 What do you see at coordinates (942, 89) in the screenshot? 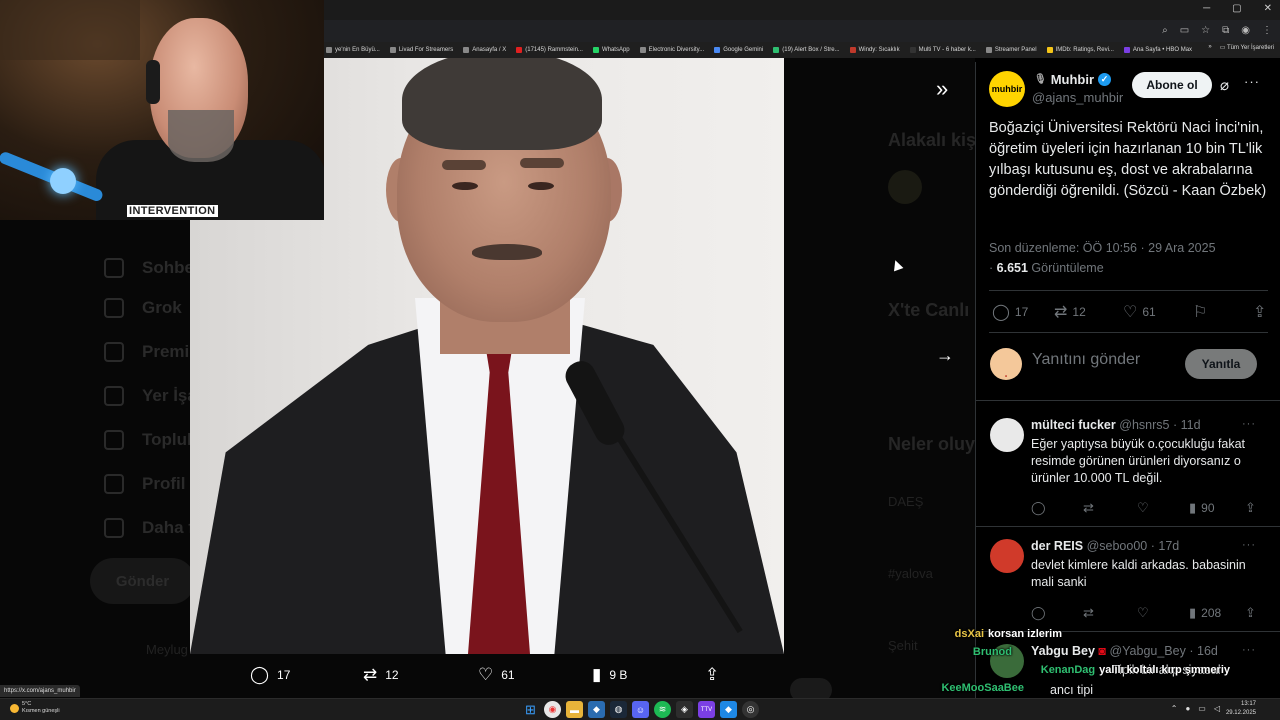
I see `collapse-panel-icon: »` at bounding box center [942, 89].